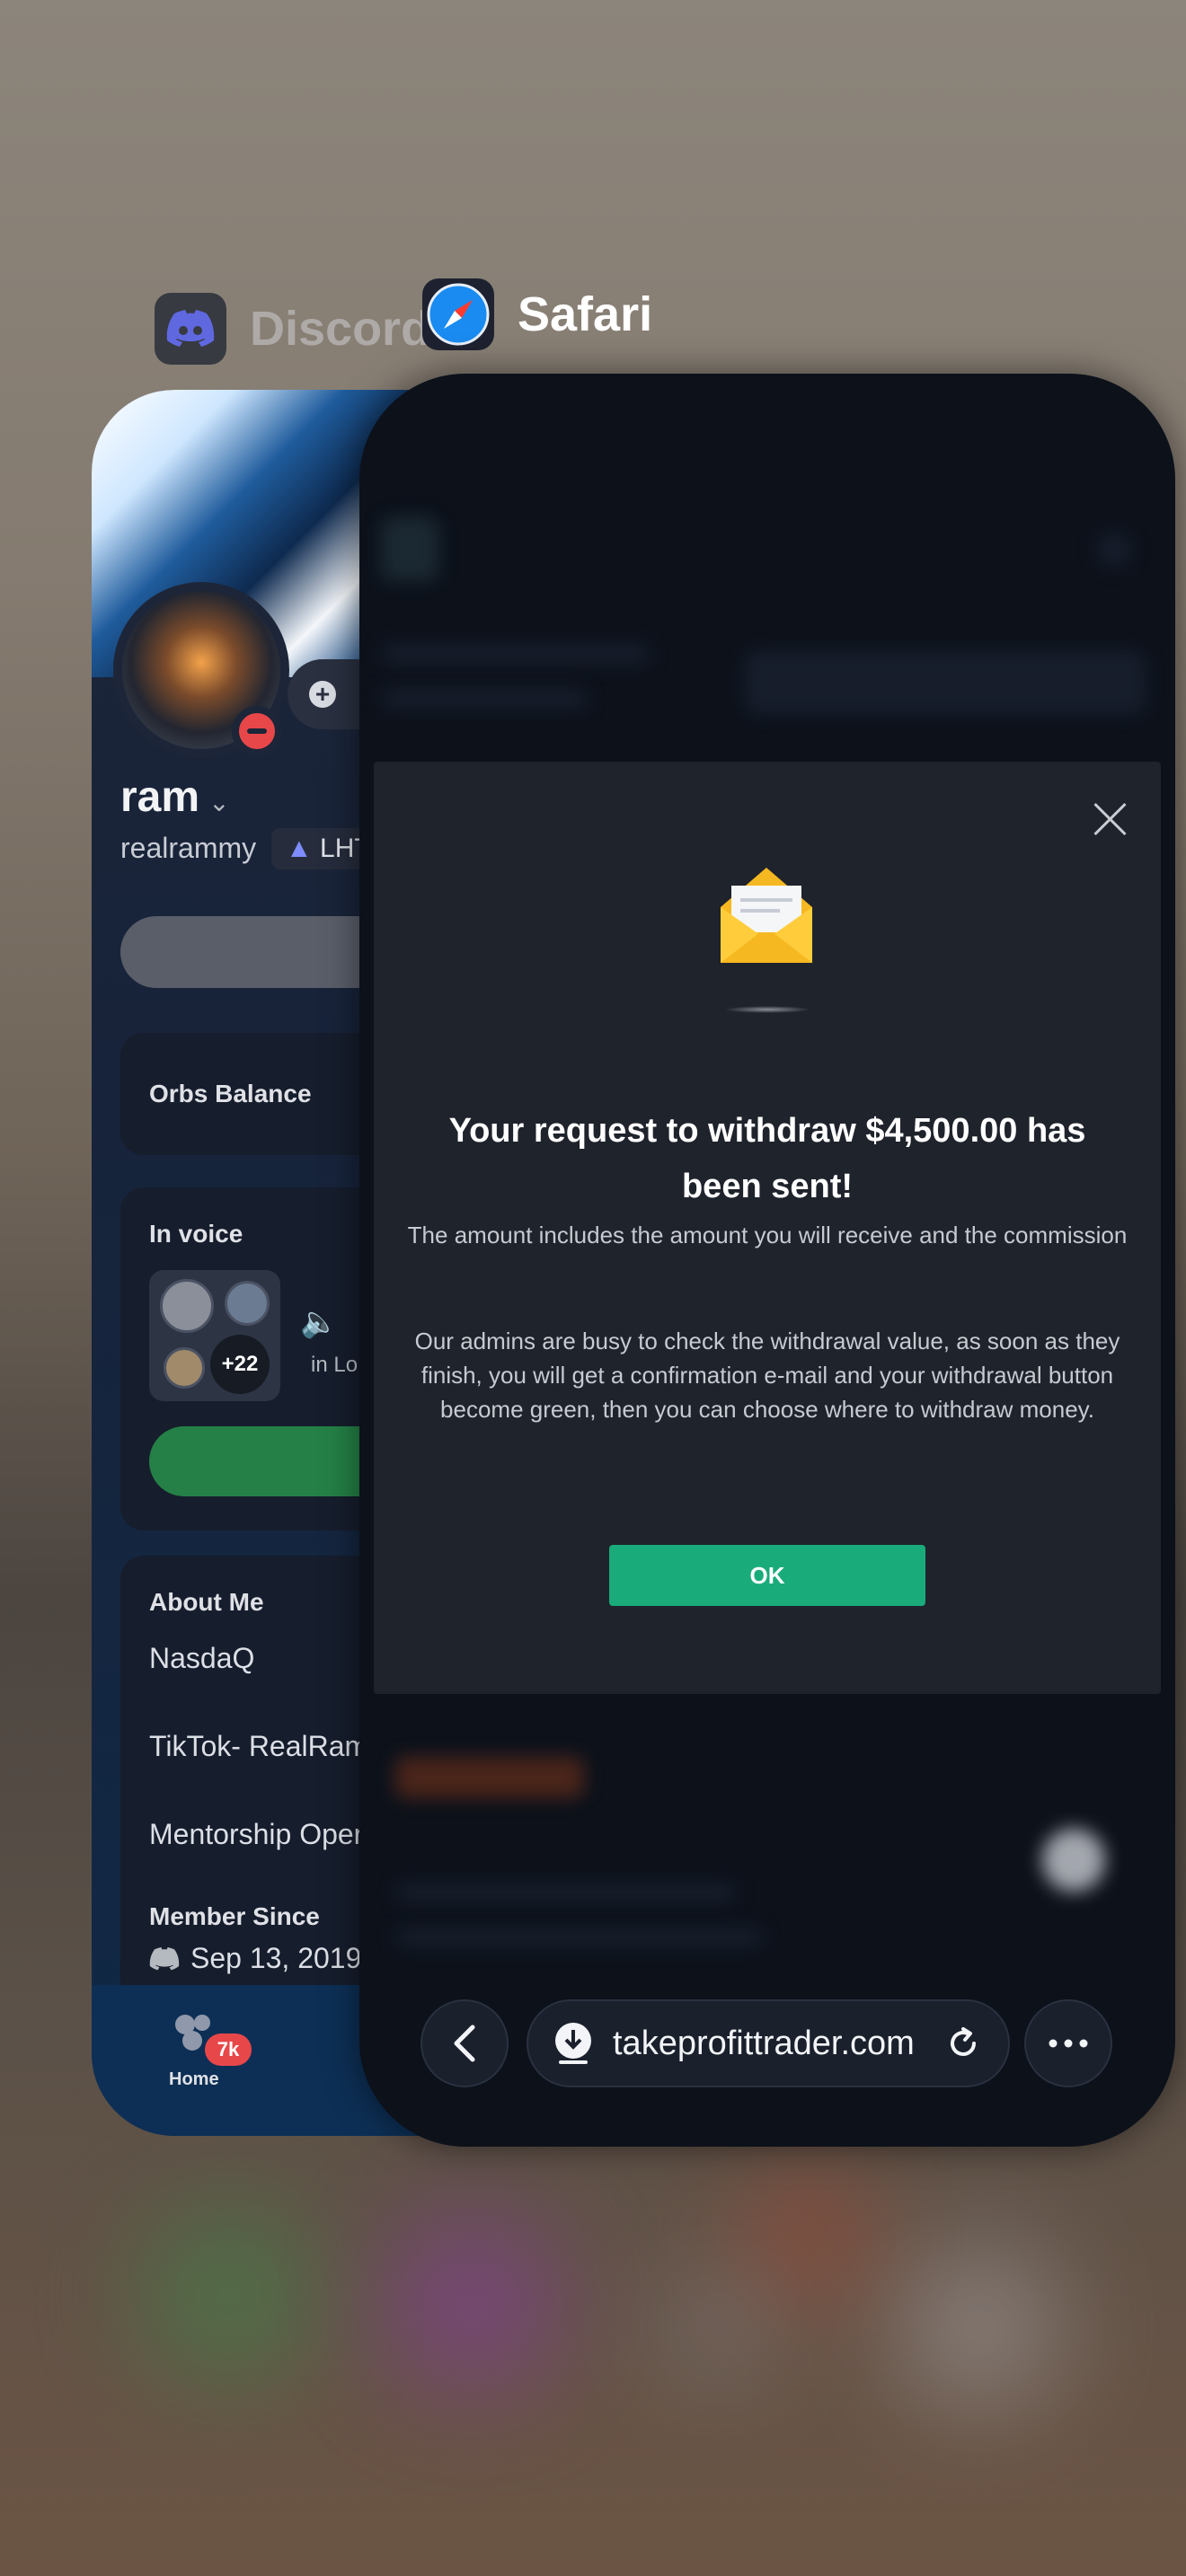 The width and height of the screenshot is (1186, 2576). I want to click on discord-app-name: Discord, so click(340, 329).